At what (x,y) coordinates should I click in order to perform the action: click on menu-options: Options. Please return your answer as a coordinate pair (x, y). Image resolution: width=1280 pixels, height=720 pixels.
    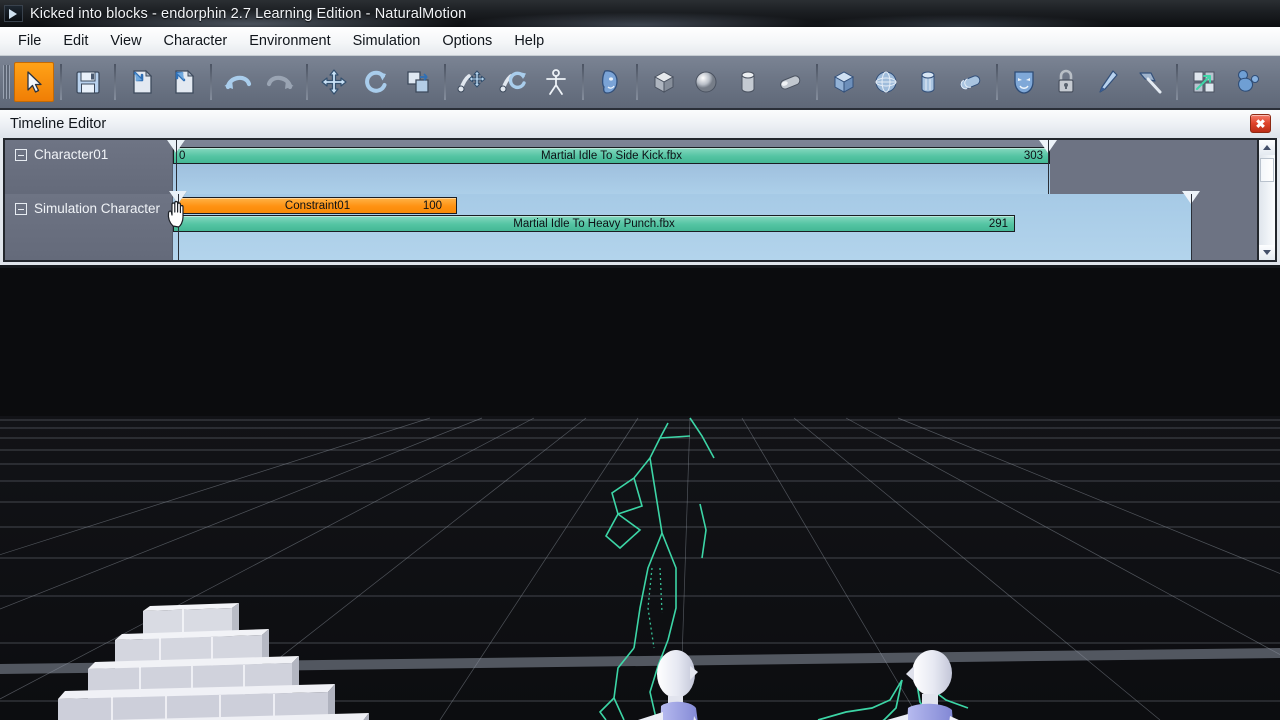
    Looking at the image, I should click on (467, 41).